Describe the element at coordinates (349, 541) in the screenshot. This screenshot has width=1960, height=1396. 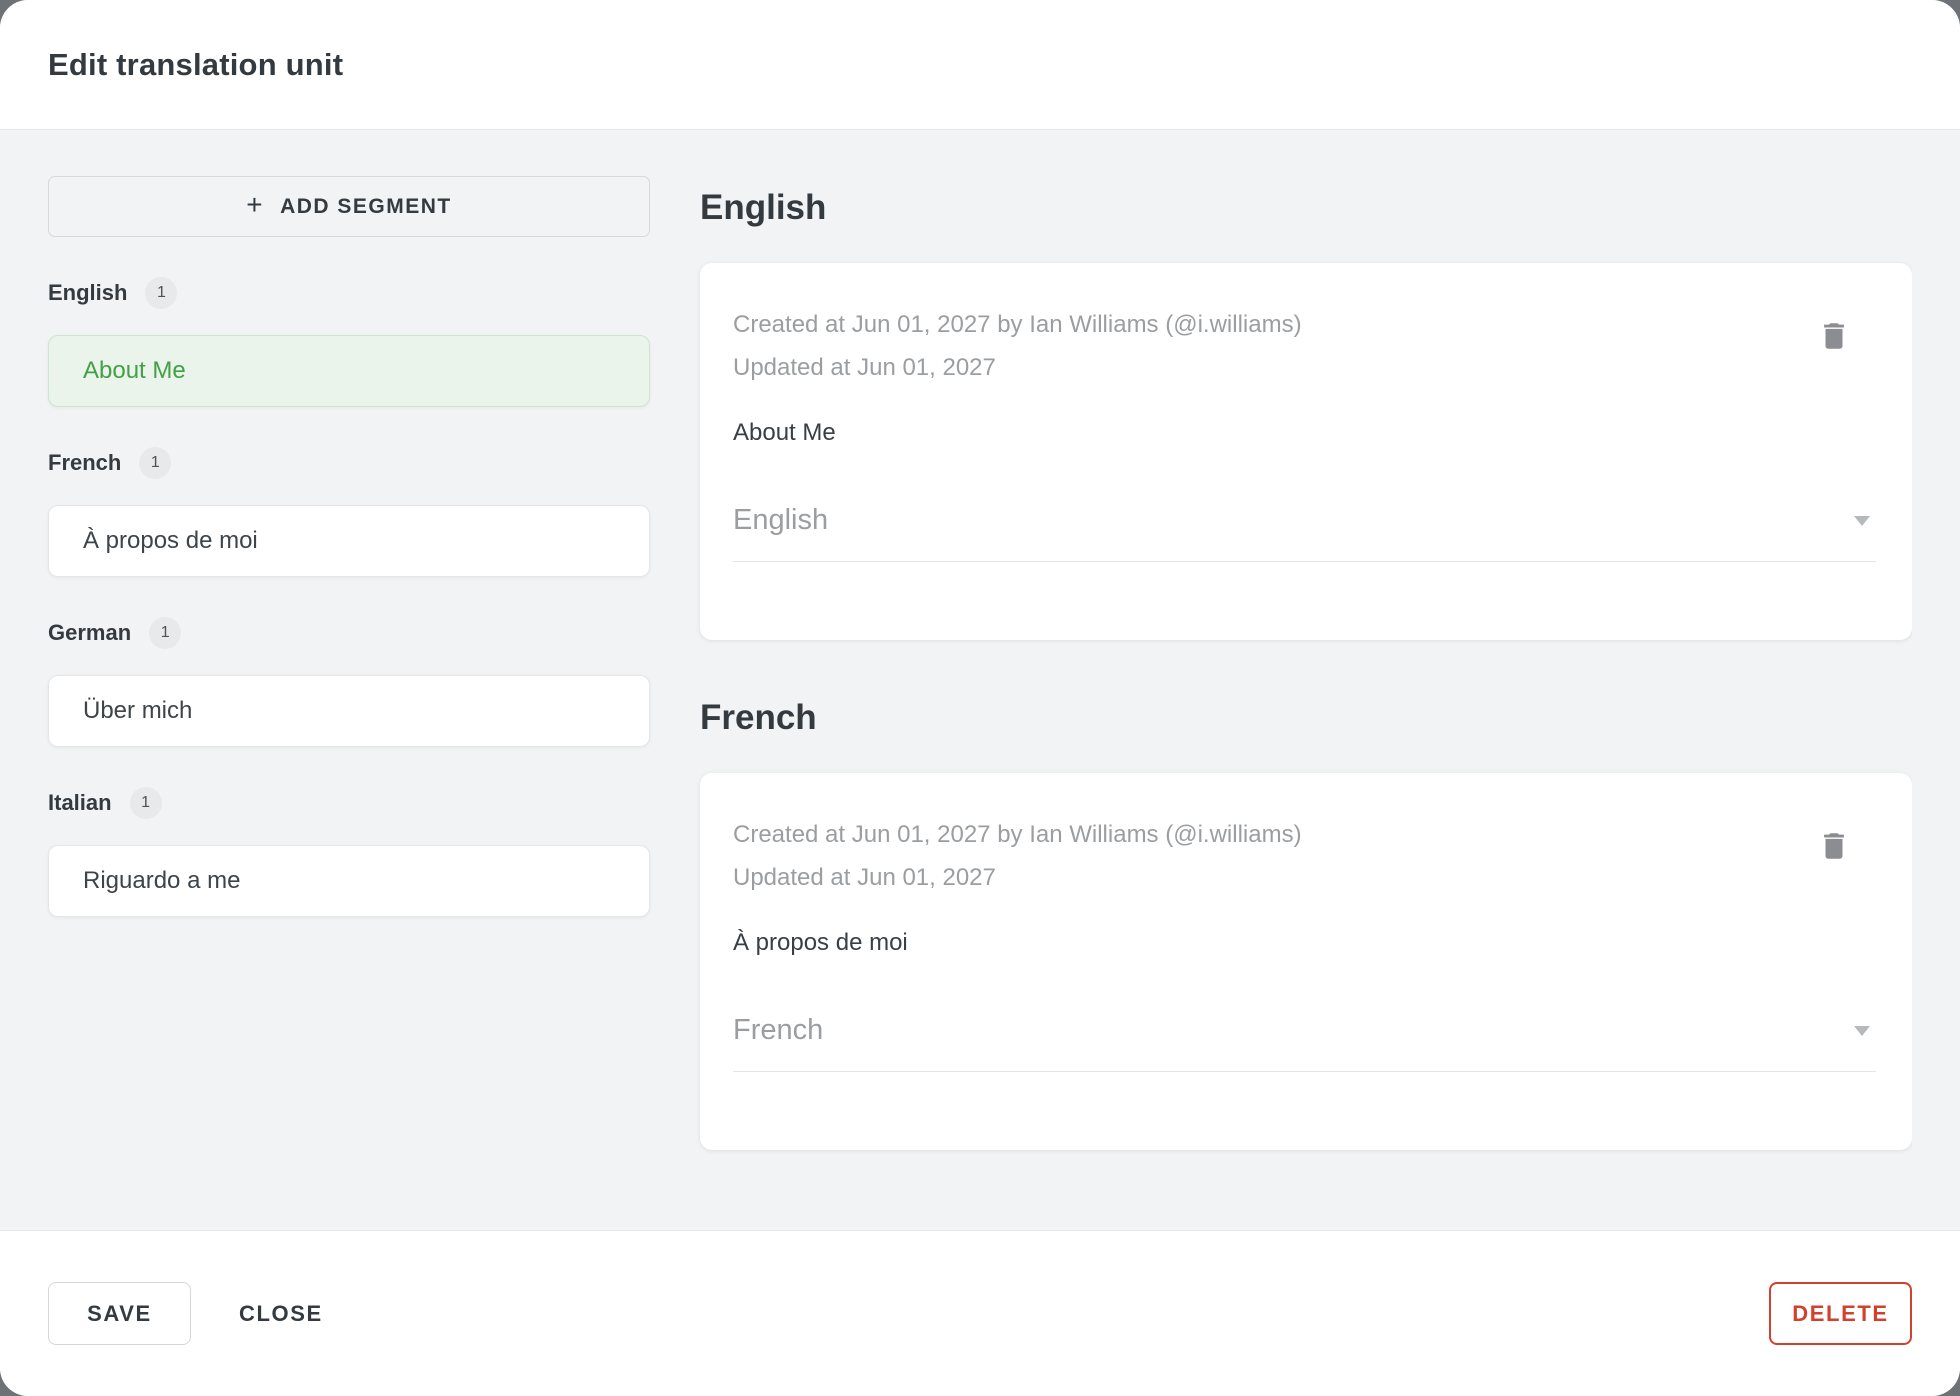
I see `segment-item-french: À propos de moi` at that location.